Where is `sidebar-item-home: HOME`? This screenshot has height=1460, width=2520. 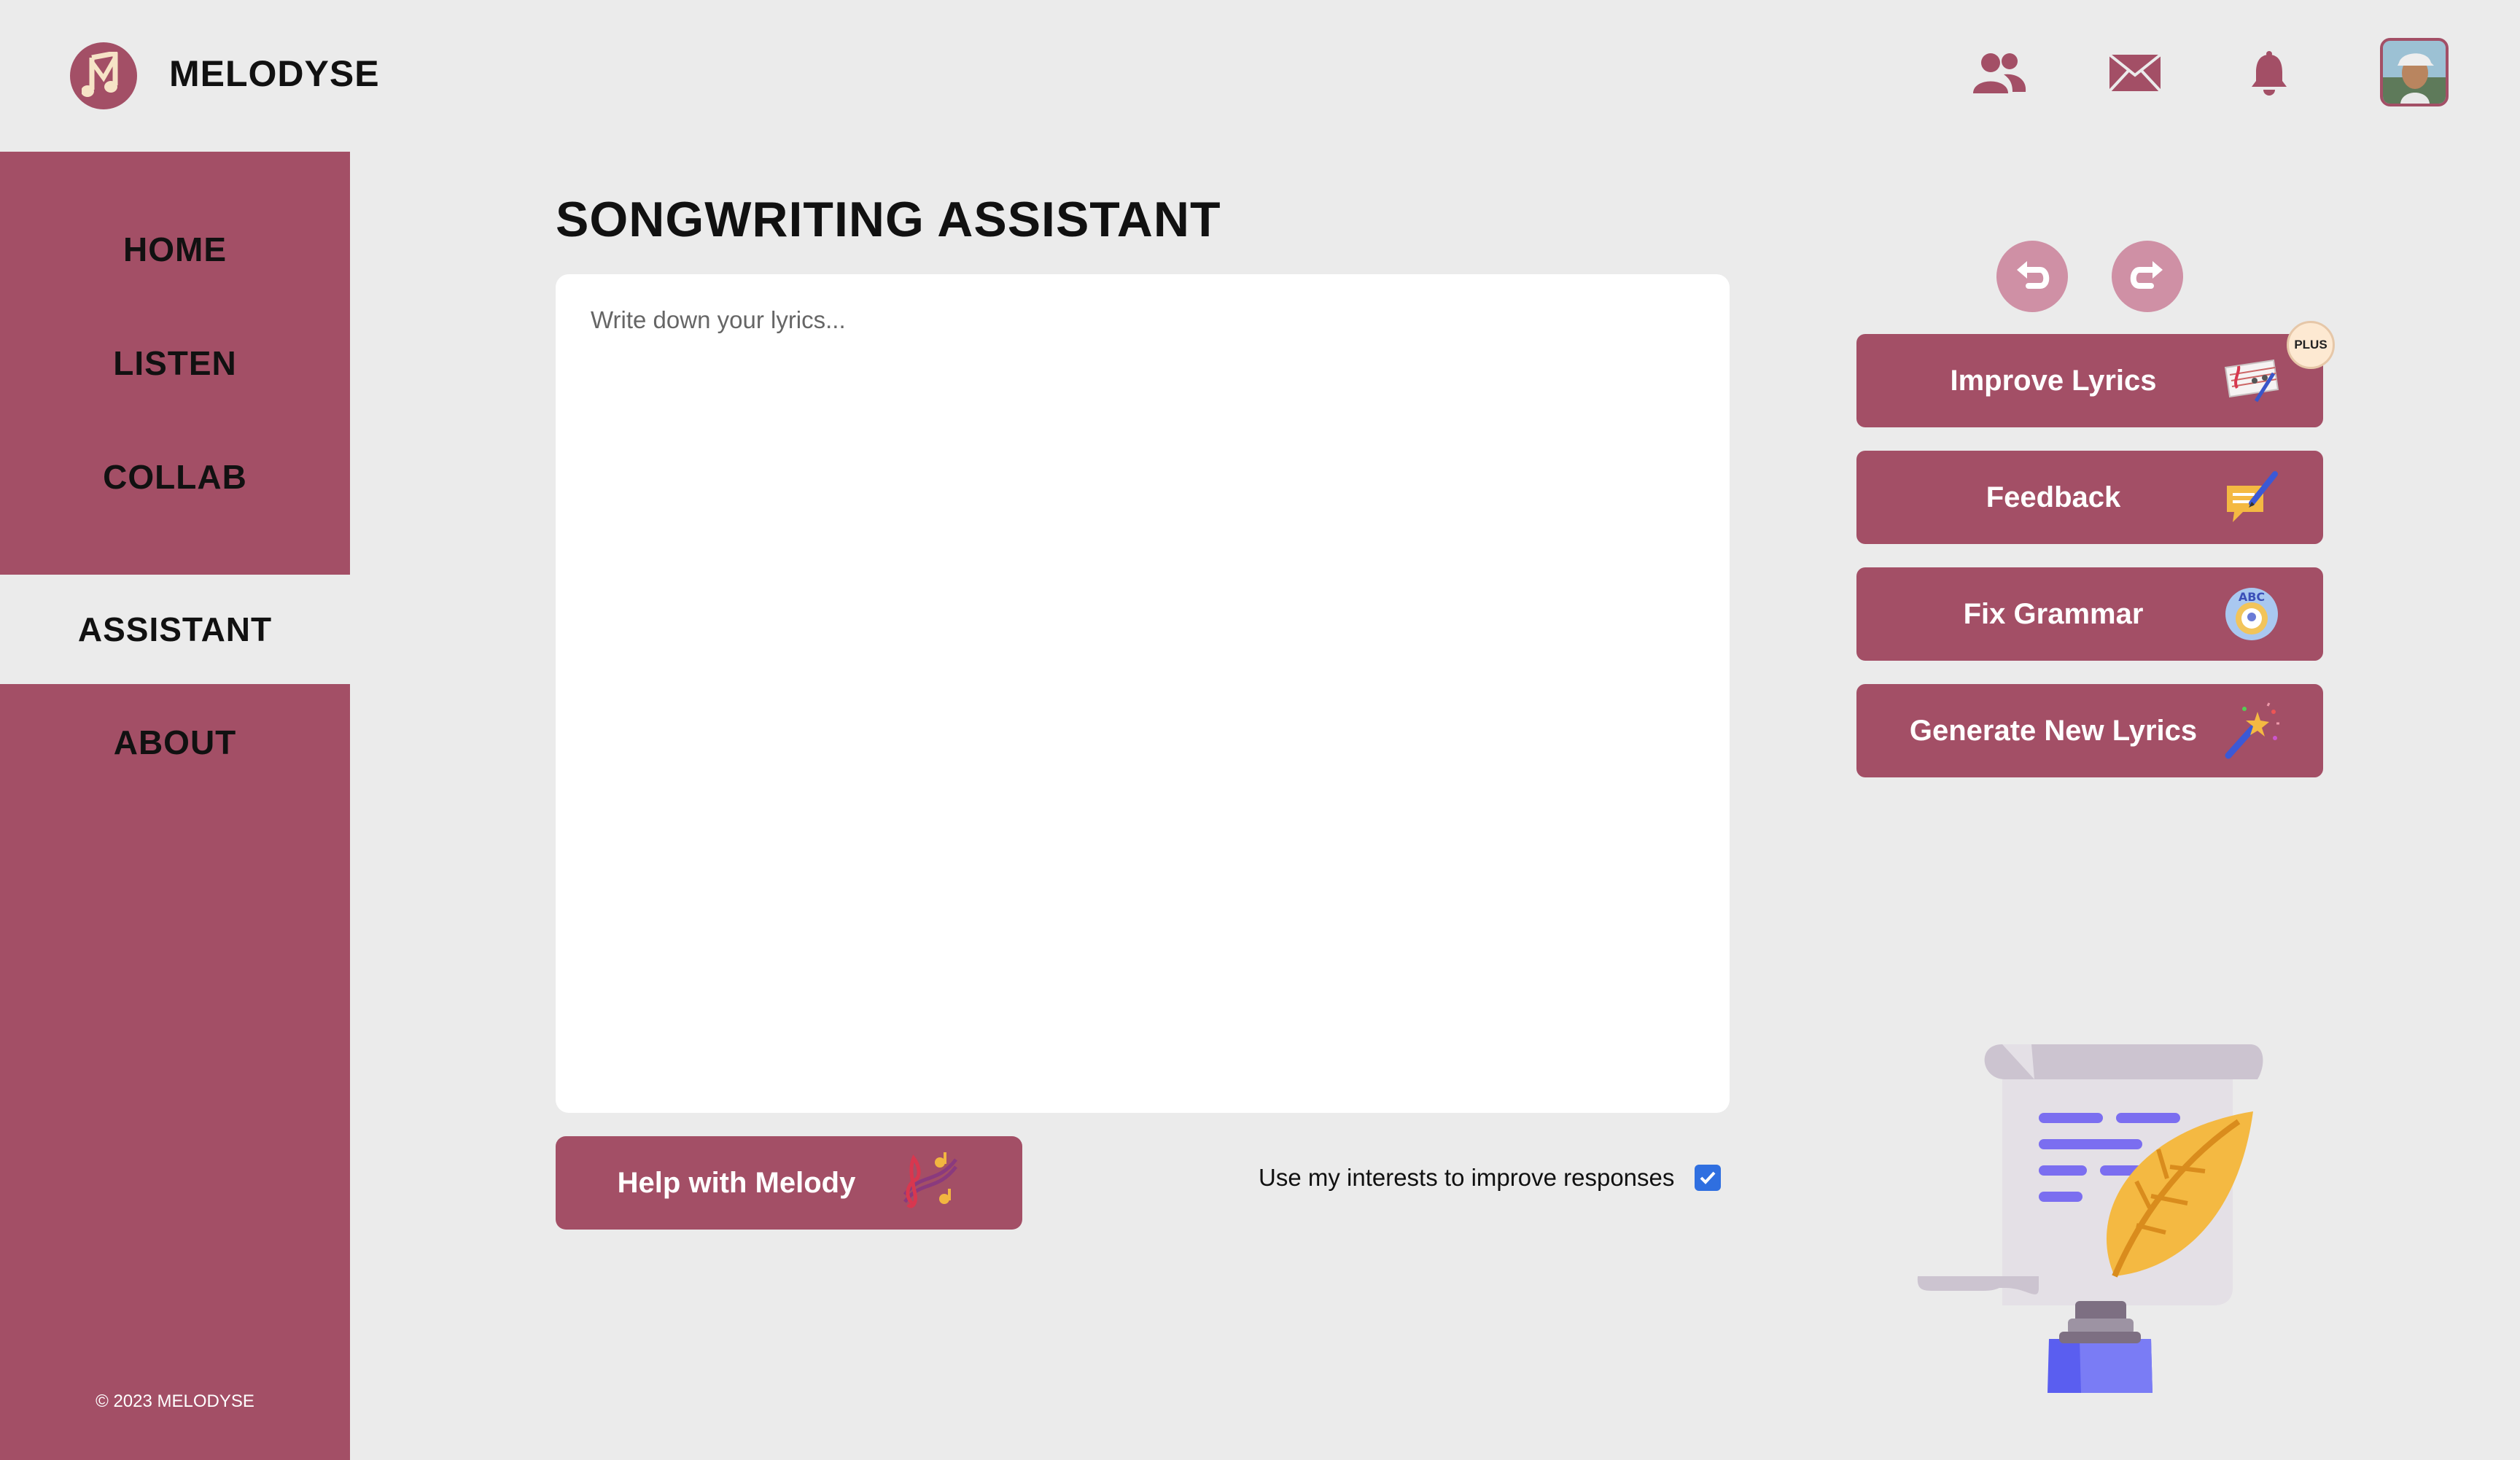 sidebar-item-home: HOME is located at coordinates (175, 249).